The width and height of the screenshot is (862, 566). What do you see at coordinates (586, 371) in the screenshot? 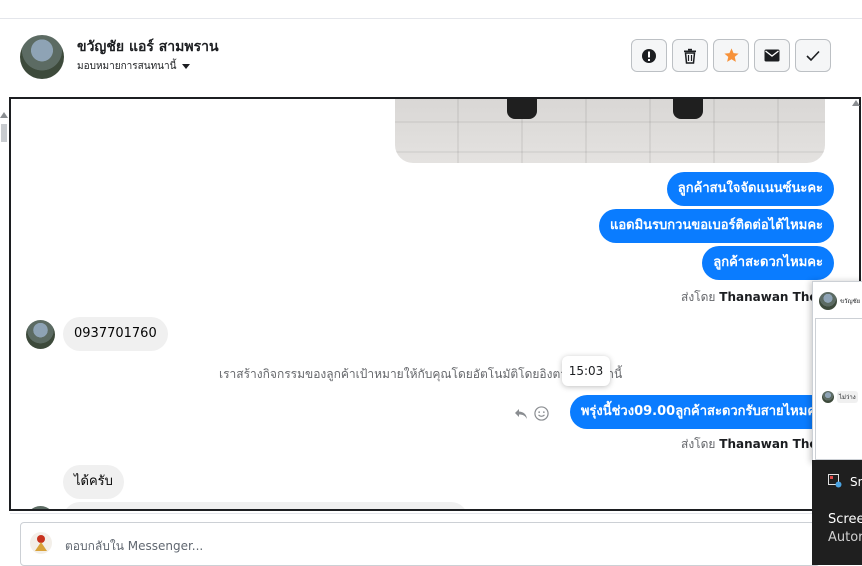
I see `timestamp-tooltip: 15:03` at bounding box center [586, 371].